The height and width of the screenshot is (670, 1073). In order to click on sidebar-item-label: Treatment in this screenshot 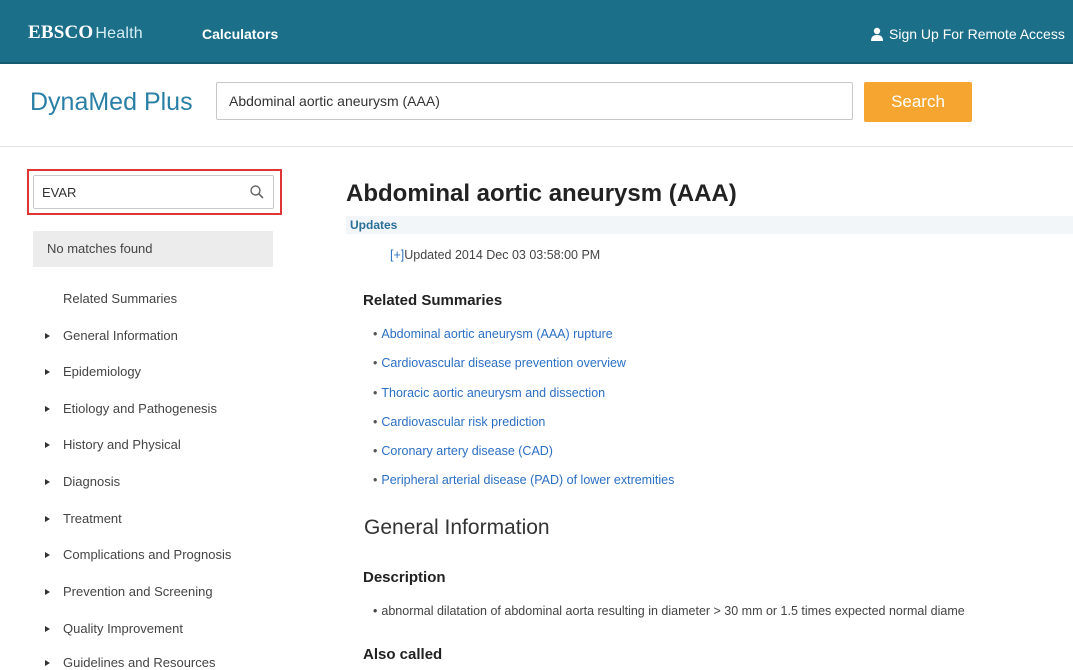, I will do `click(92, 518)`.